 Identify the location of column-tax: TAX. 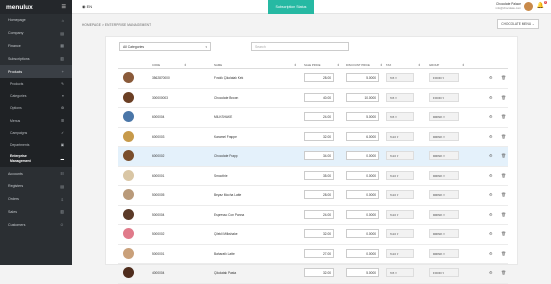
(388, 65).